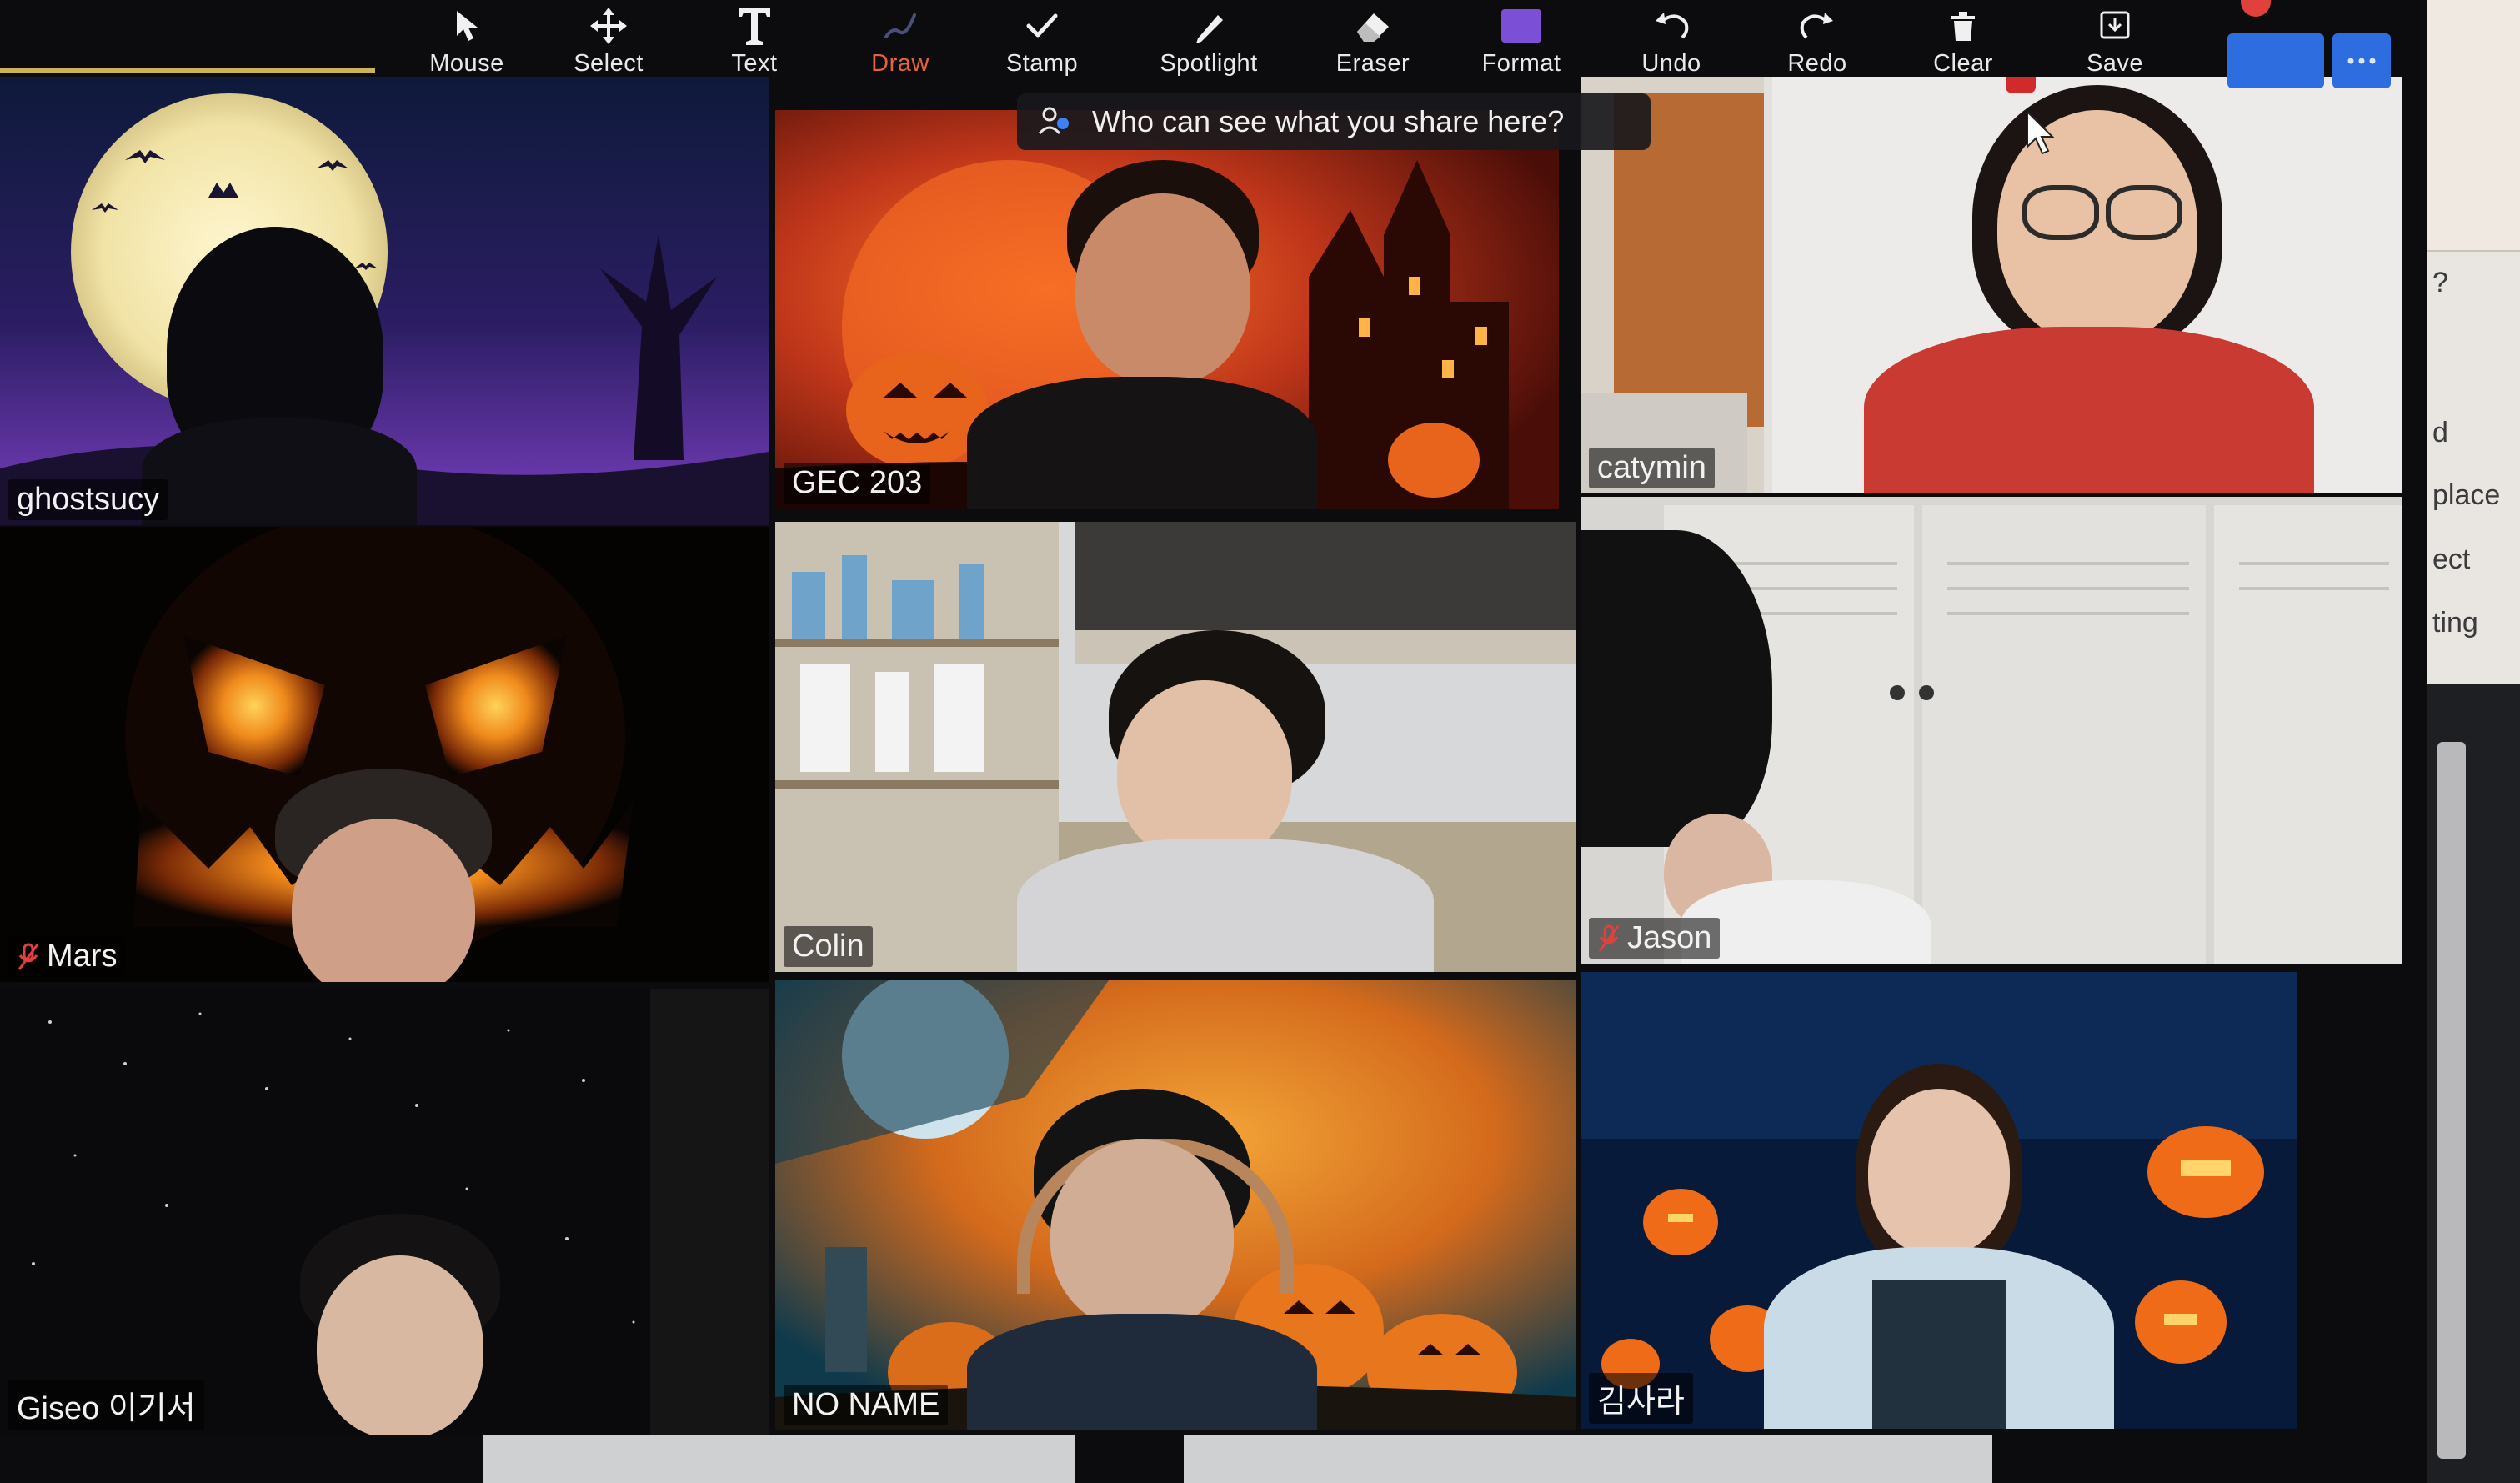  What do you see at coordinates (384, 754) in the screenshot?
I see `video-tile-mars: Mars` at bounding box center [384, 754].